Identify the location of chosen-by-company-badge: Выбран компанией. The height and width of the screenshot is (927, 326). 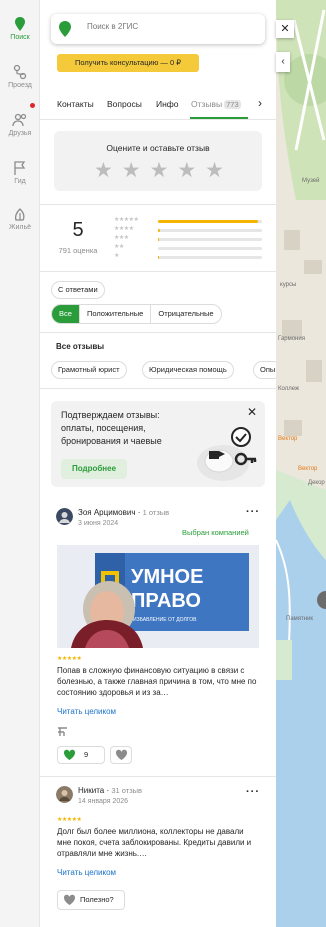
(215, 532).